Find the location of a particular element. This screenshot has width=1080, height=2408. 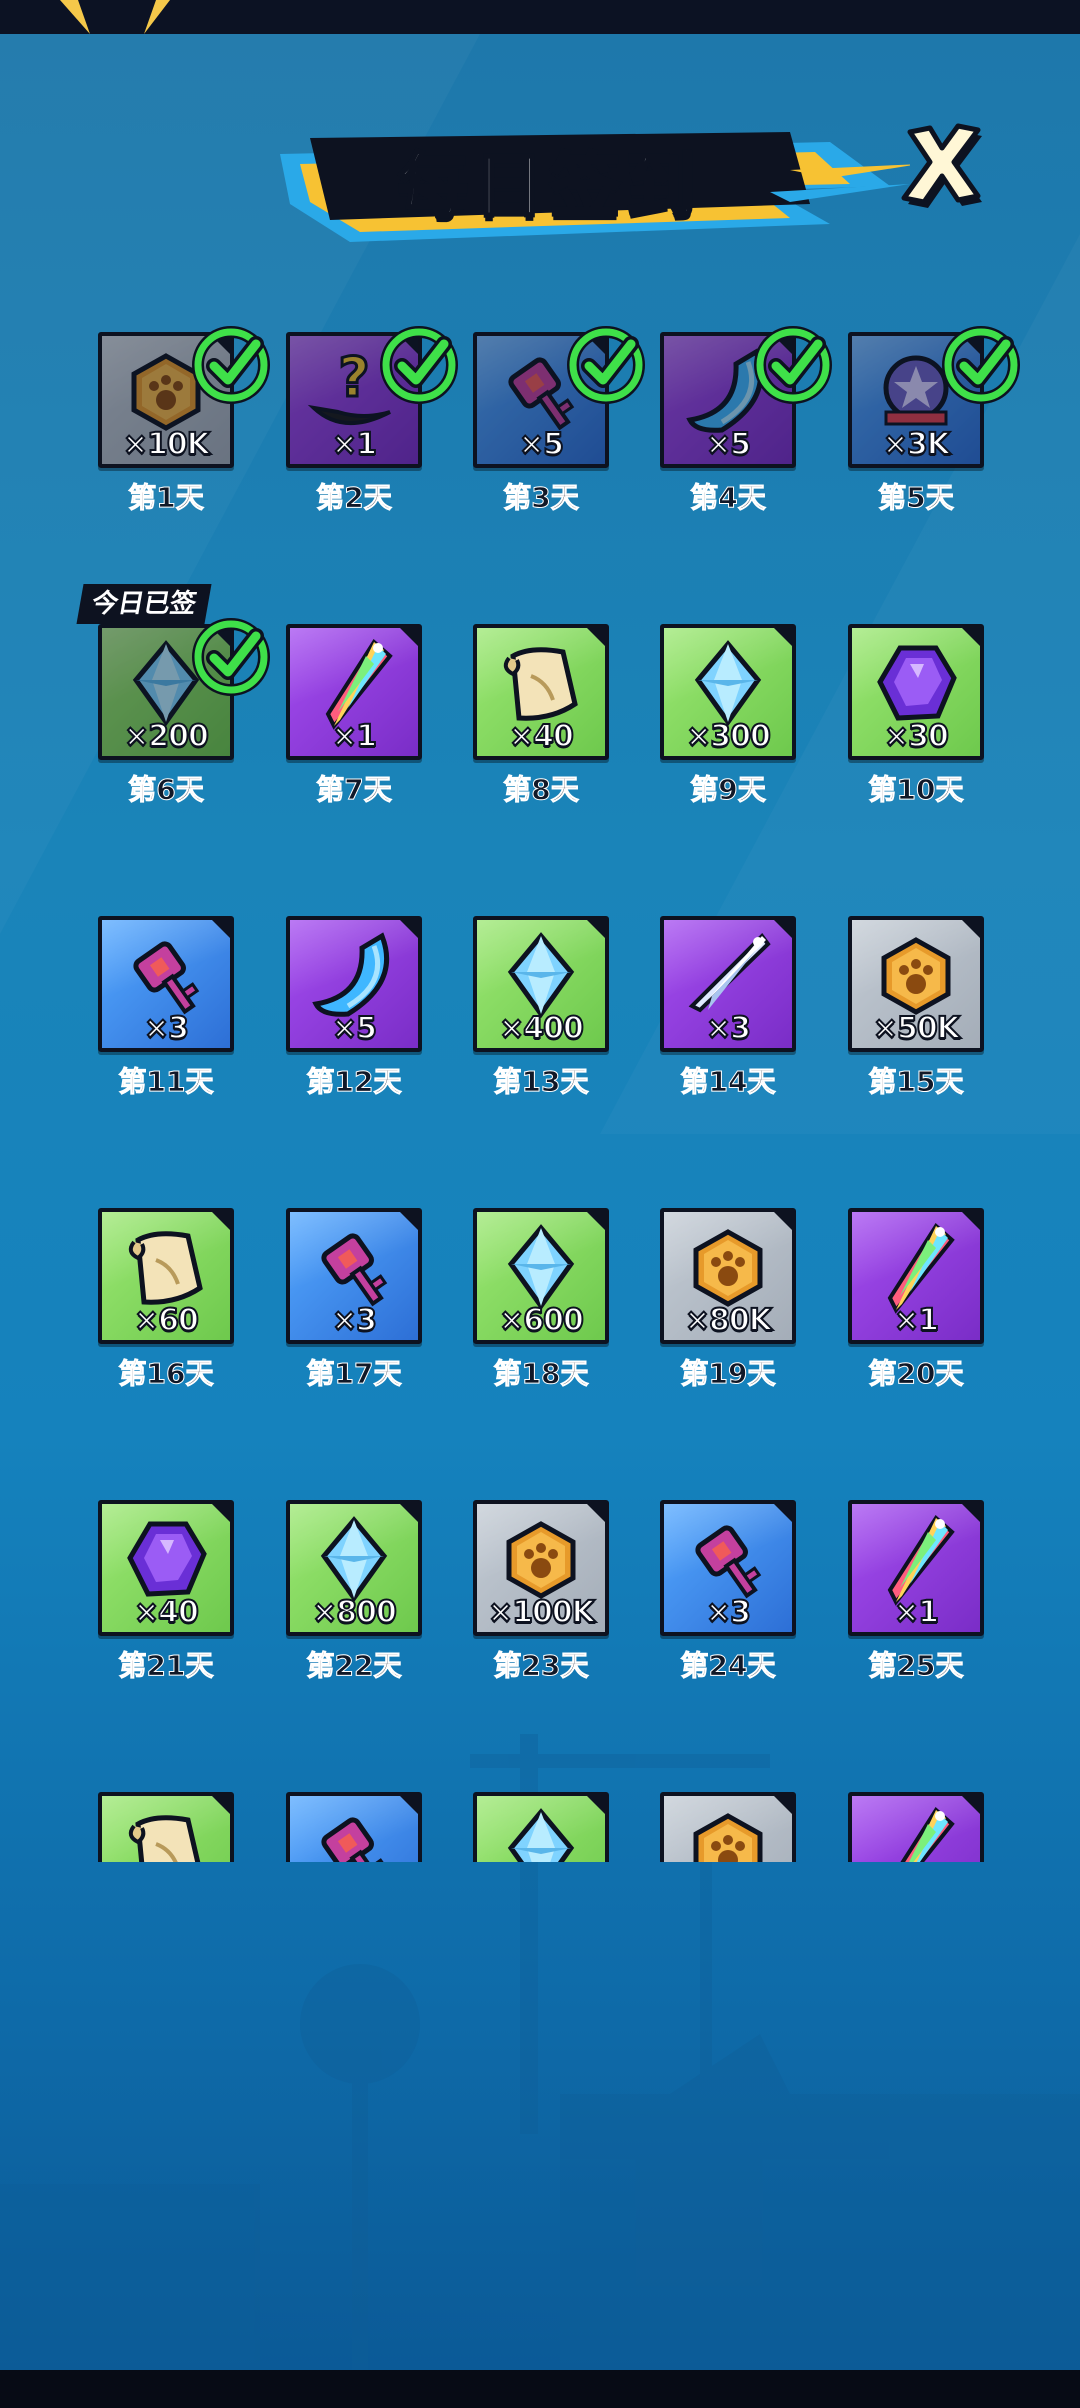

day-label: 第10天 is located at coordinates (916, 790).